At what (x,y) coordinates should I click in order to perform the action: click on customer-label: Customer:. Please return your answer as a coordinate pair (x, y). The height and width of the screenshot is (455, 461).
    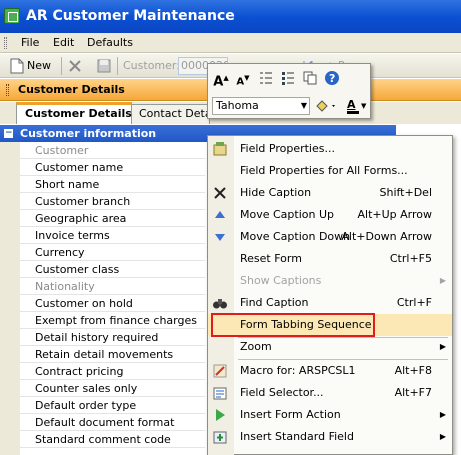
    Looking at the image, I should click on (151, 65).